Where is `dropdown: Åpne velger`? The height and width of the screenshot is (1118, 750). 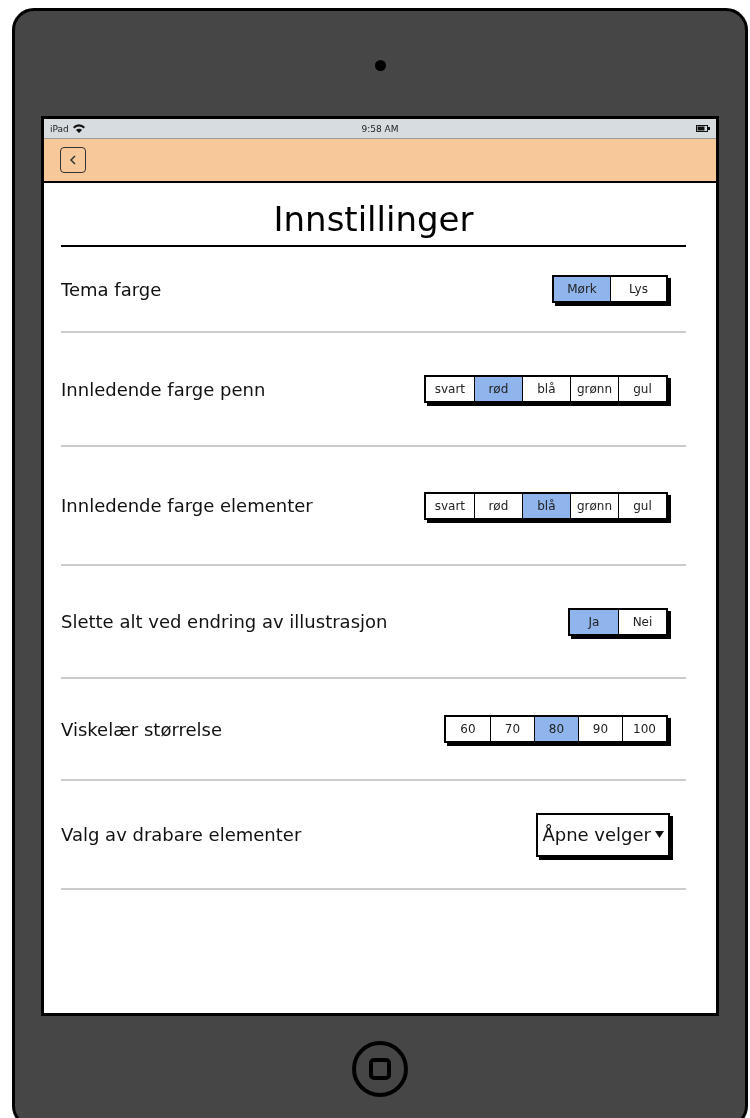
dropdown: Åpne velger is located at coordinates (603, 834).